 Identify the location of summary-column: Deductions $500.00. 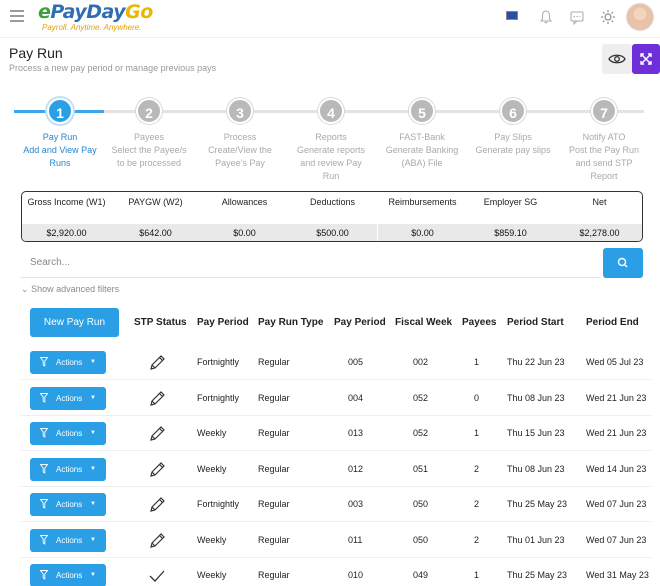
(332, 216).